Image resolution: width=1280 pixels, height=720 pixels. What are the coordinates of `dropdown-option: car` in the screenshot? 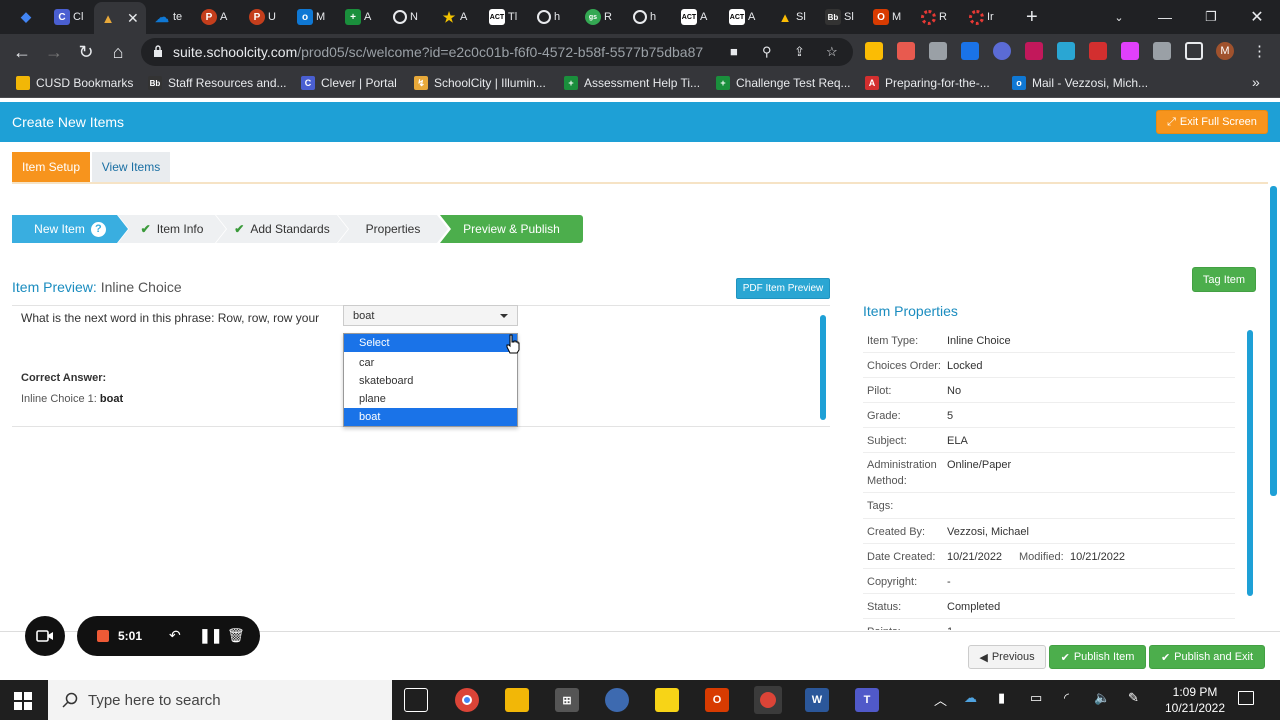 It's located at (430, 363).